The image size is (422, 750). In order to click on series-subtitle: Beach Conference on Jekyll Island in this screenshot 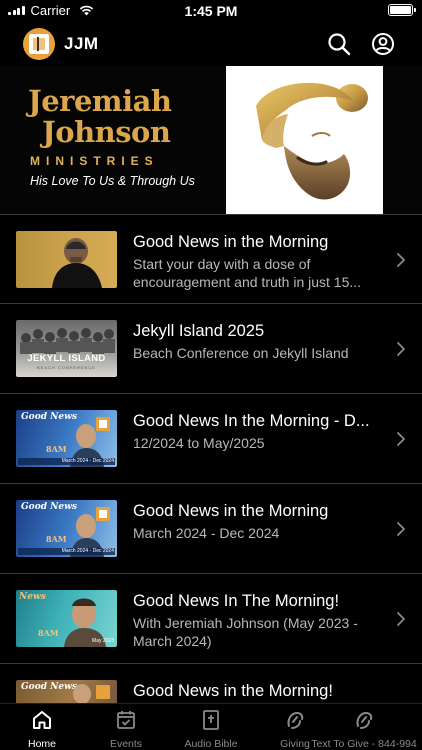, I will do `click(241, 353)`.